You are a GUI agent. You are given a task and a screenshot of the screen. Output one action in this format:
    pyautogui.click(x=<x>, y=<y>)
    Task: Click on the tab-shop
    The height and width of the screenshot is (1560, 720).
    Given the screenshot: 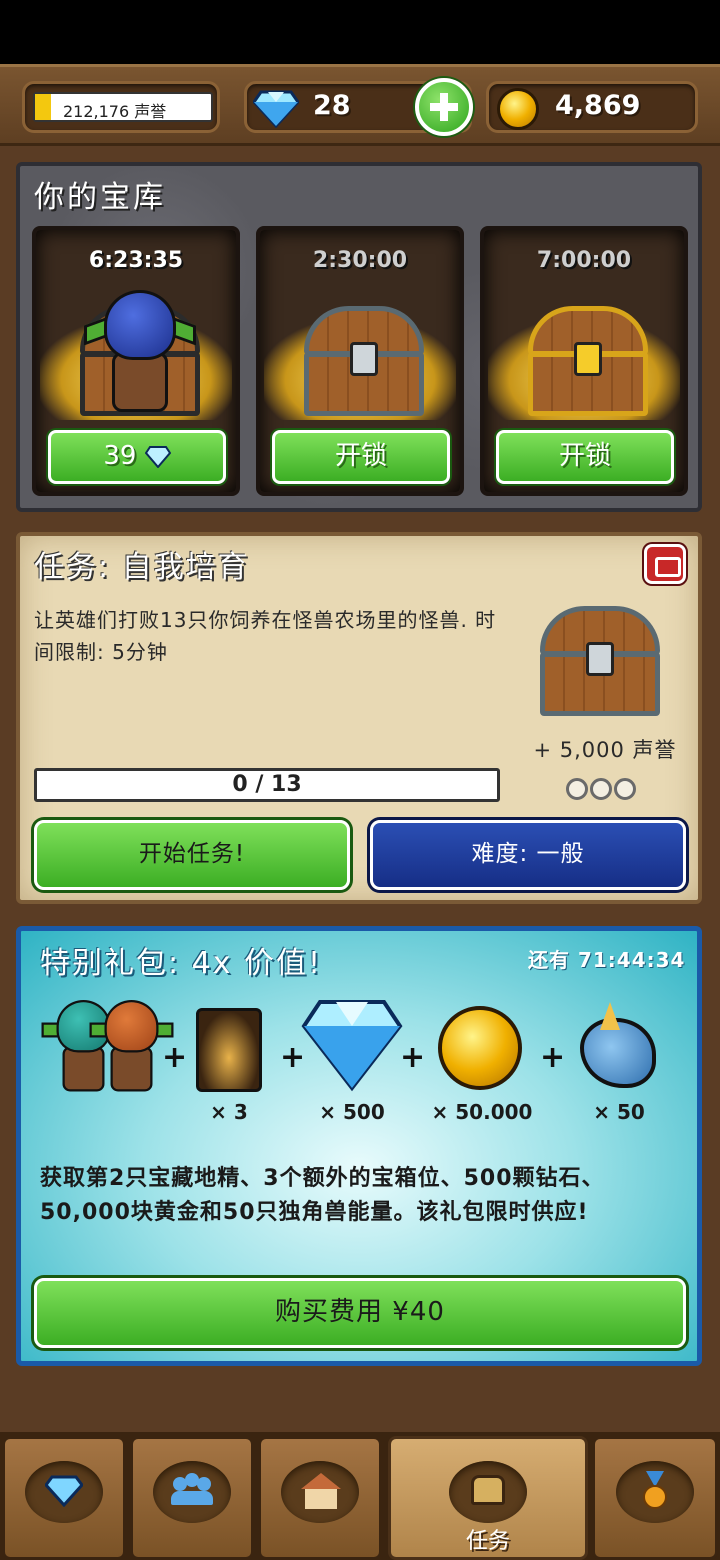 What is the action you would take?
    pyautogui.click(x=64, y=1498)
    